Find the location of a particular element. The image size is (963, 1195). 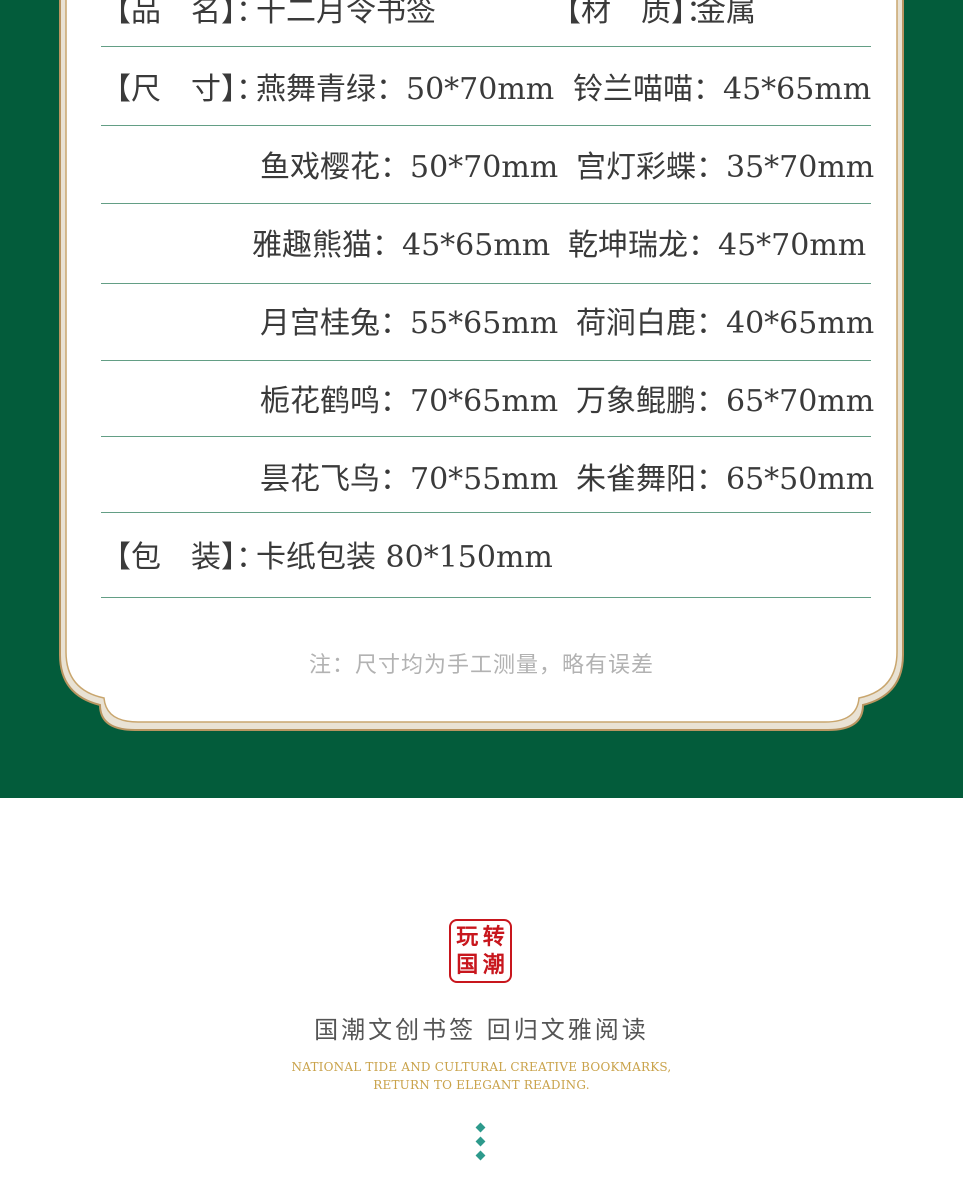

size-item: 鱼戏樱花：50*70mm is located at coordinates (409, 167).